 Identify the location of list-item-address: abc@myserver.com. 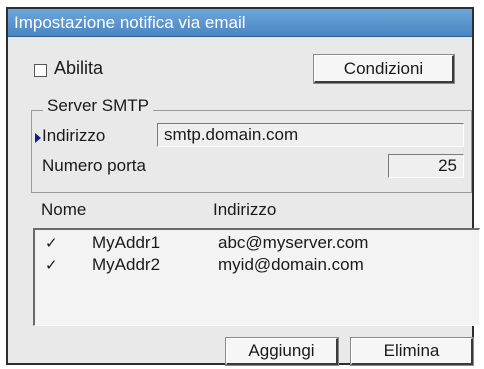
(293, 242).